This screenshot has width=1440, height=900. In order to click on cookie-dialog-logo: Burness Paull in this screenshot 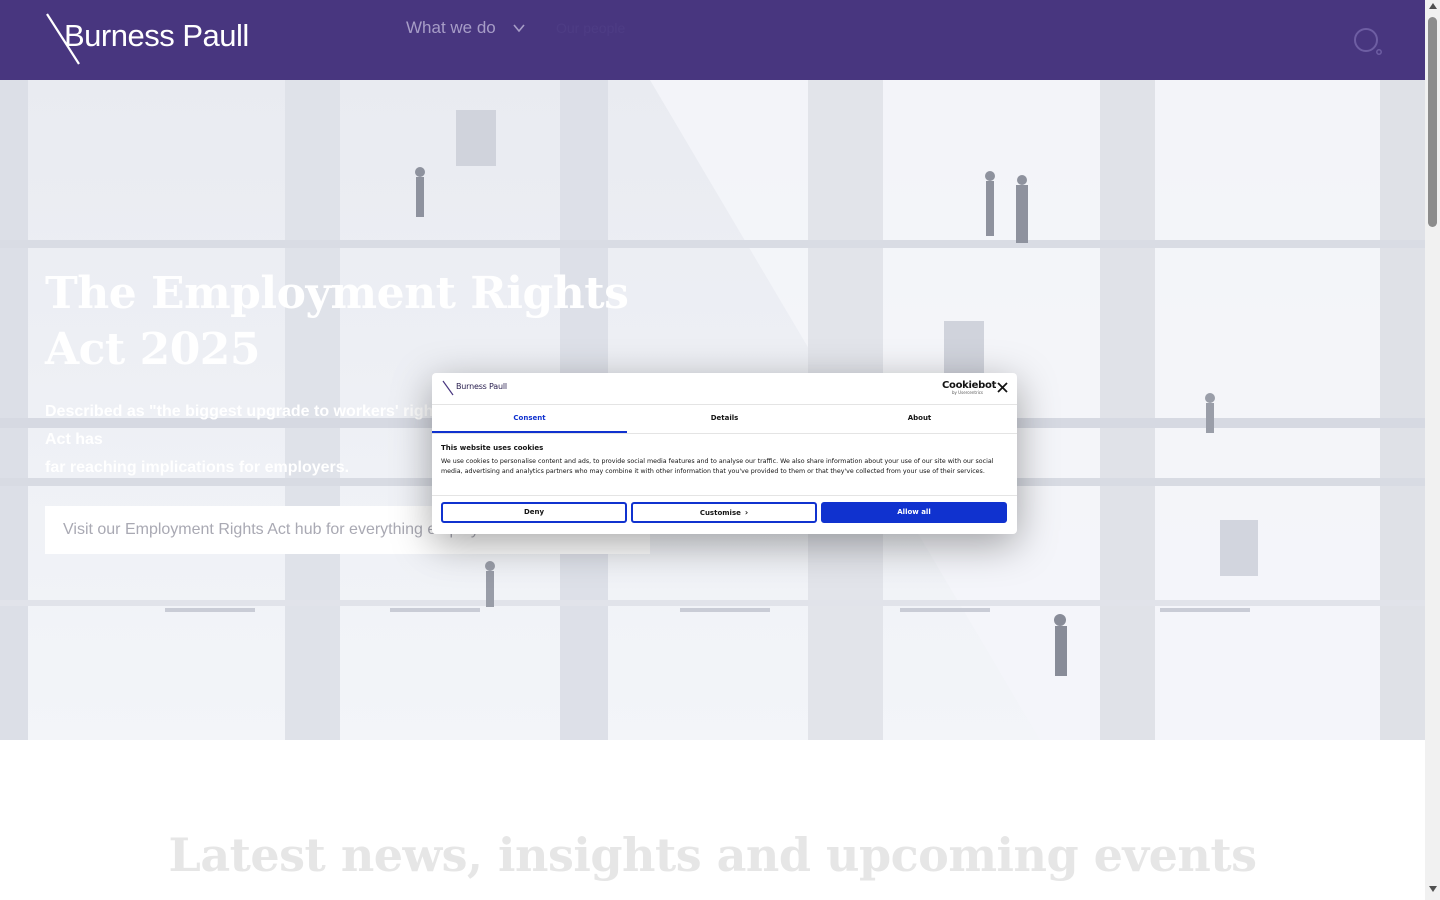, I will do `click(474, 388)`.